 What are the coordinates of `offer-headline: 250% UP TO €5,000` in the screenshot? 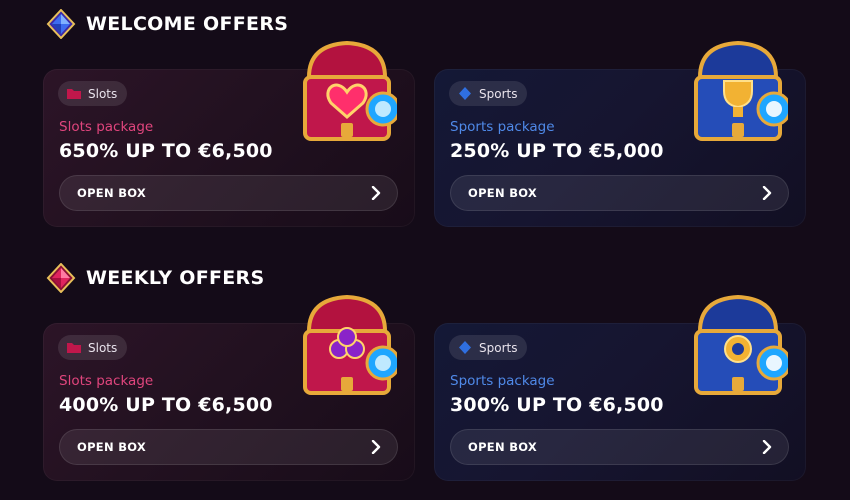 It's located at (557, 151).